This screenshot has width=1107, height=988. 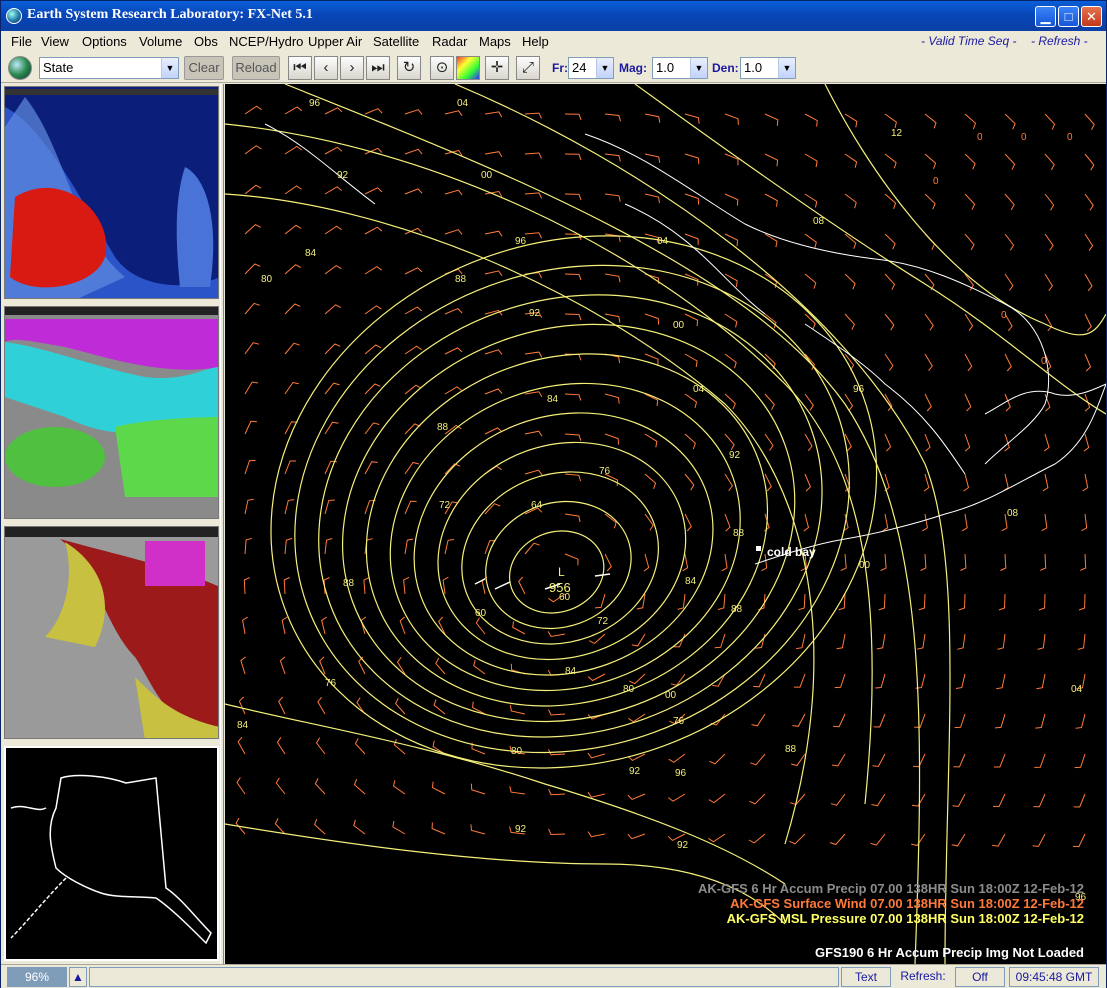 What do you see at coordinates (256, 68) in the screenshot?
I see `reload-button: Reload` at bounding box center [256, 68].